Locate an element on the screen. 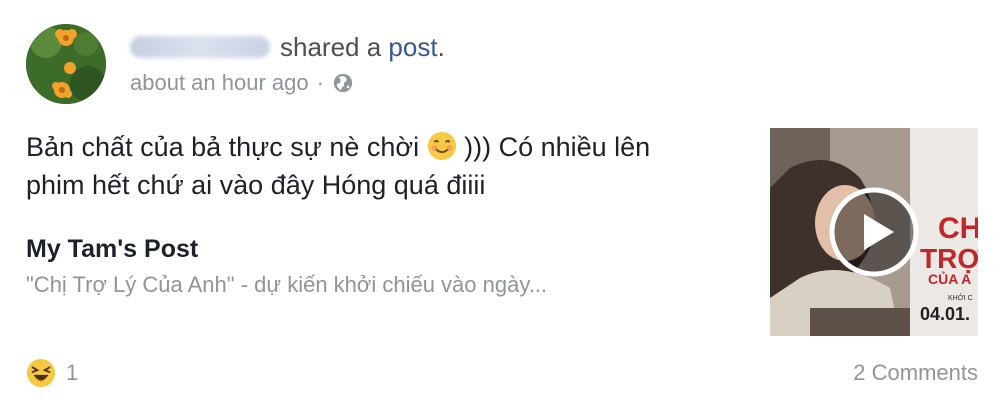 Image resolution: width=1000 pixels, height=414 pixels. header-text: shared a post. is located at coordinates (362, 47).